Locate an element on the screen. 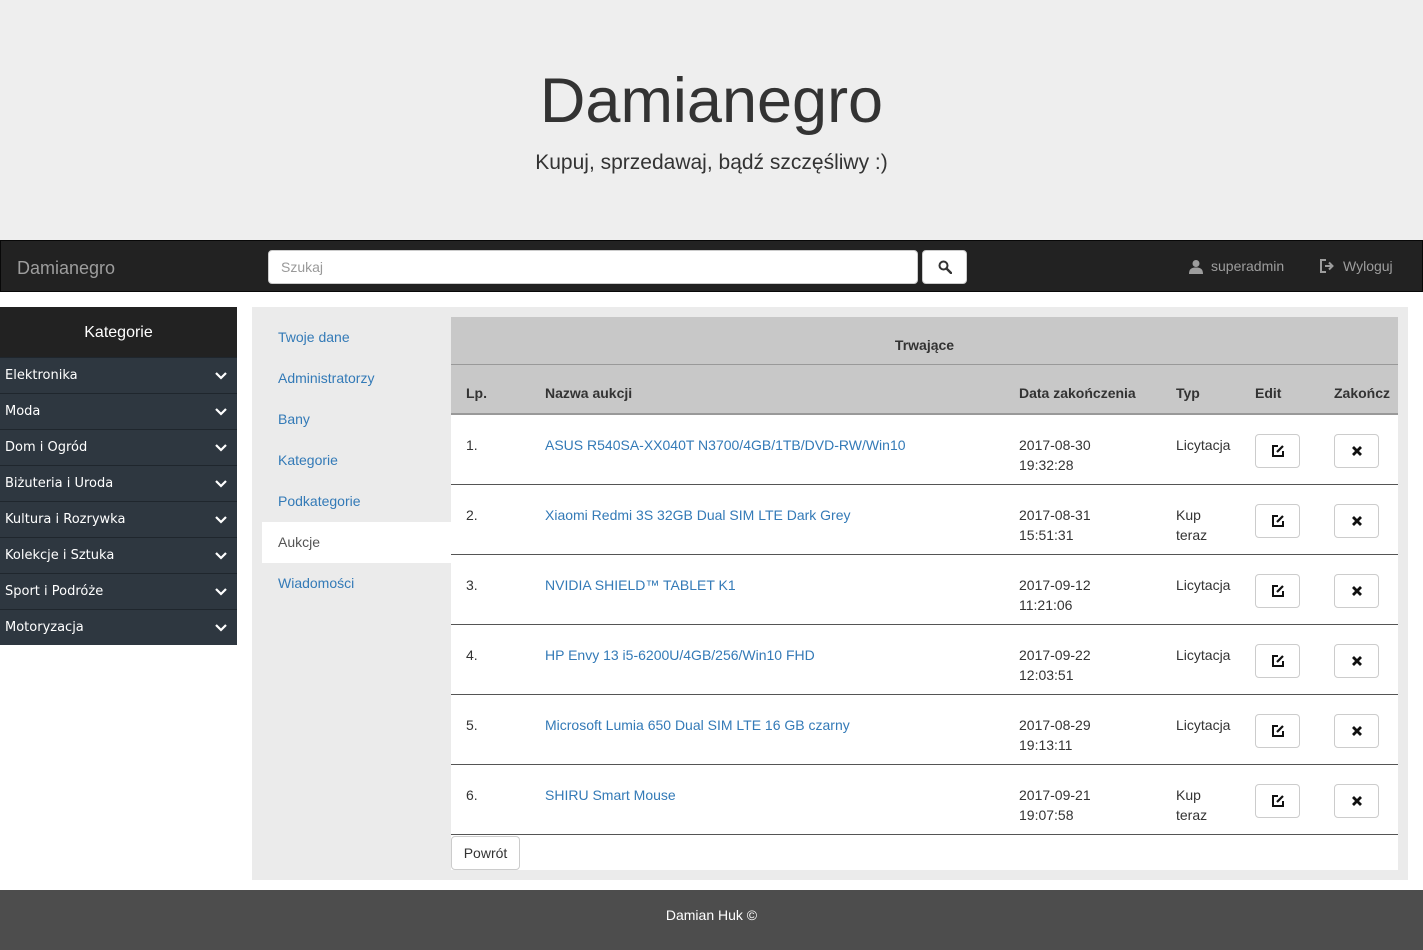  category-item-bizuteria-i-uroda: Biżuteria i Uroda is located at coordinates (118, 483).